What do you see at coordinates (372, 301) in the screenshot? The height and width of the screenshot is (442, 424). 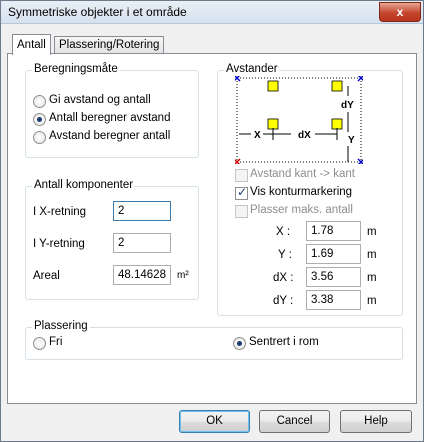 I see `field-dy-unit: m` at bounding box center [372, 301].